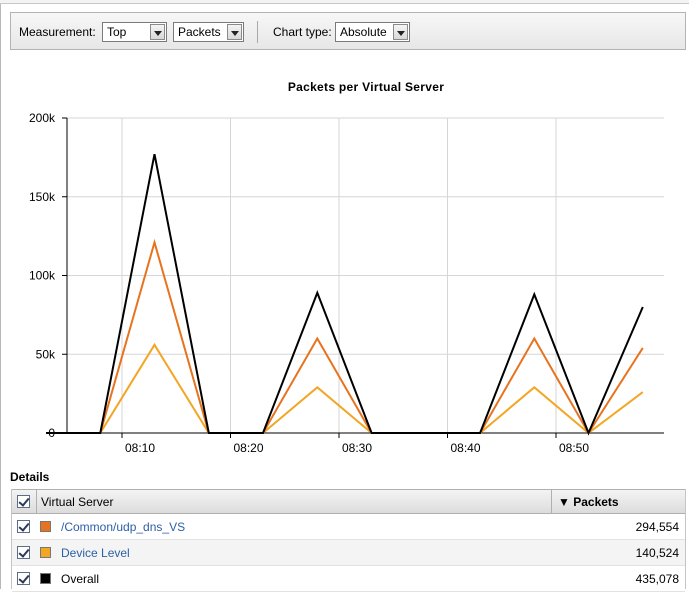 The image size is (689, 592). I want to click on top-border, so click(344, 2).